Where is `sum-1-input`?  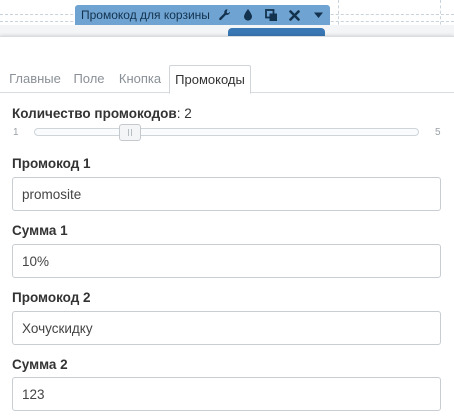 sum-1-input is located at coordinates (226, 261).